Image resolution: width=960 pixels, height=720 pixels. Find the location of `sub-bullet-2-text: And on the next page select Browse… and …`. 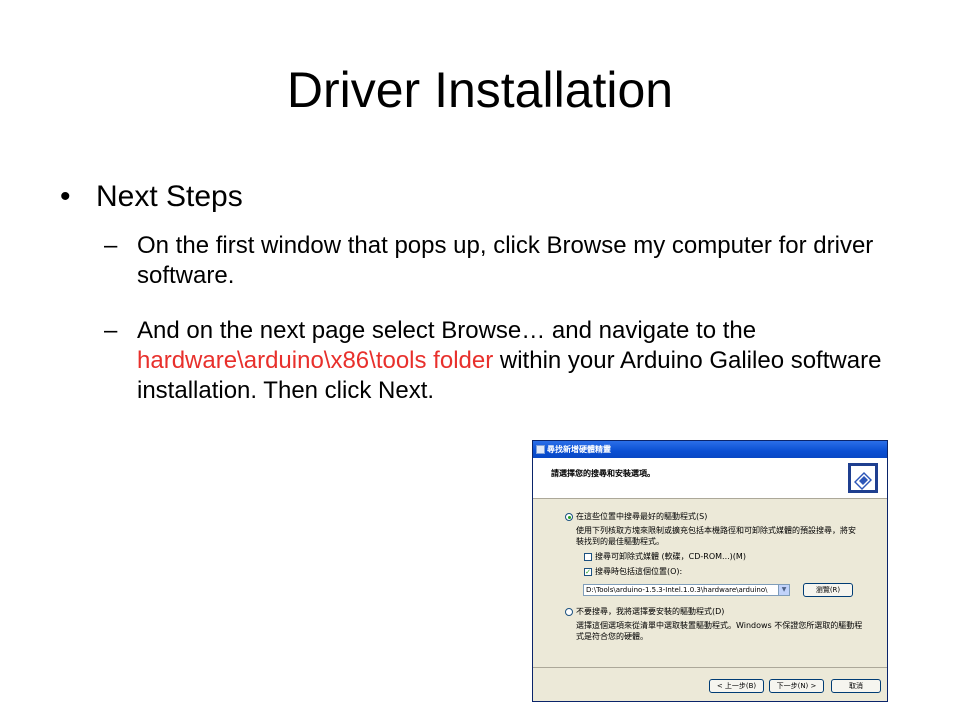

sub-bullet-2-text: And on the next page select Browse… and … is located at coordinates (522, 361).